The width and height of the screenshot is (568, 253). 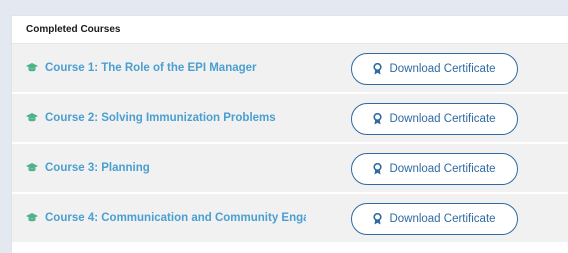 I want to click on course-link: Course 2: Solving Immunization Problems, so click(x=166, y=118).